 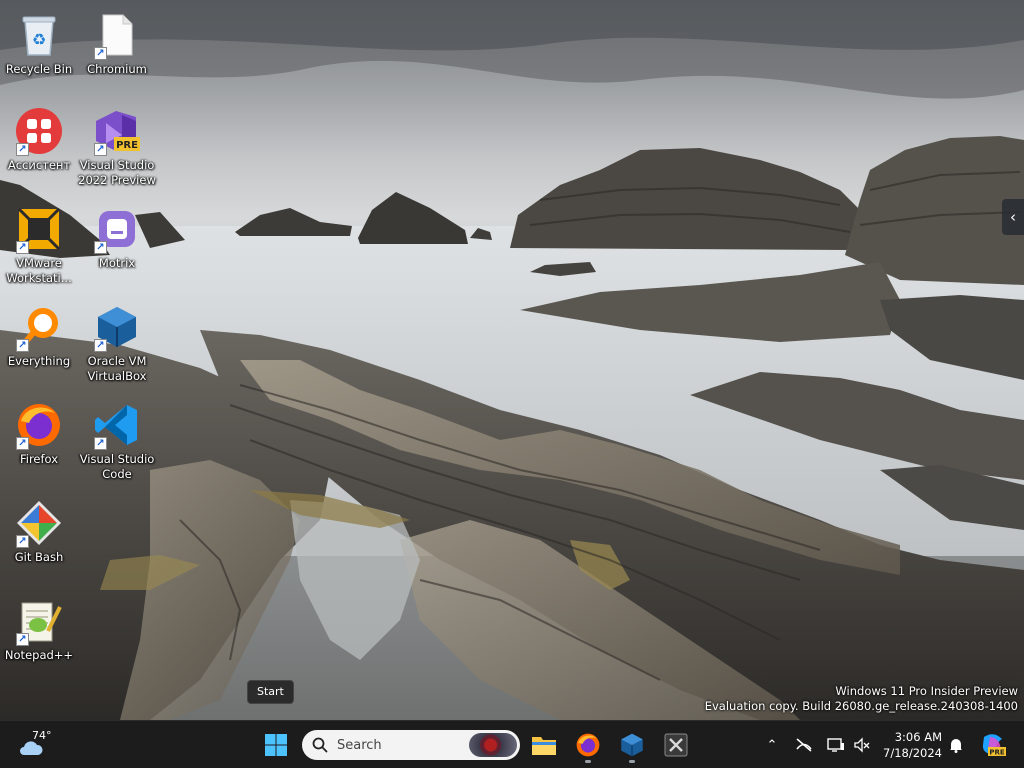 I want to click on vmware-icon: ↗, so click(x=39, y=229).